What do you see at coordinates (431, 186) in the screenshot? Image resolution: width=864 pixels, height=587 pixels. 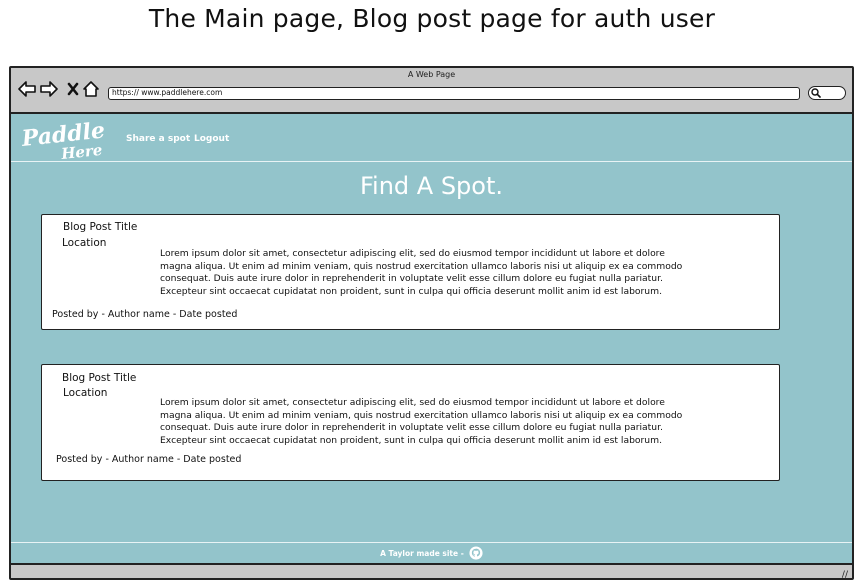 I see `page-title: Find A Spot.` at bounding box center [431, 186].